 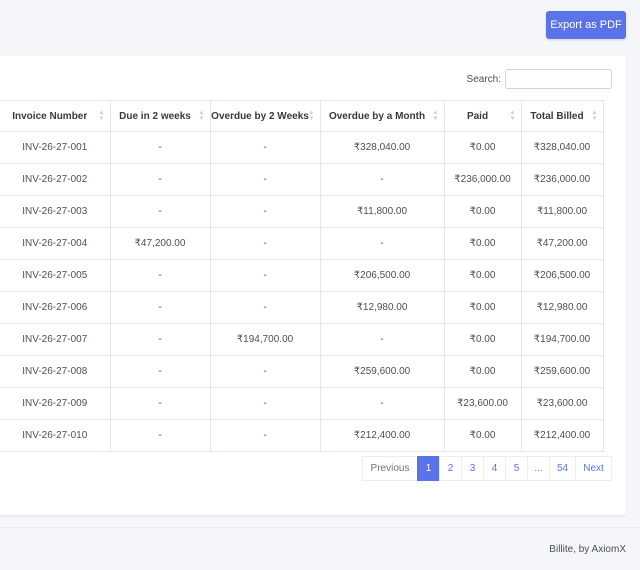 I want to click on table-cell: INV-26-27-007, so click(x=55, y=339).